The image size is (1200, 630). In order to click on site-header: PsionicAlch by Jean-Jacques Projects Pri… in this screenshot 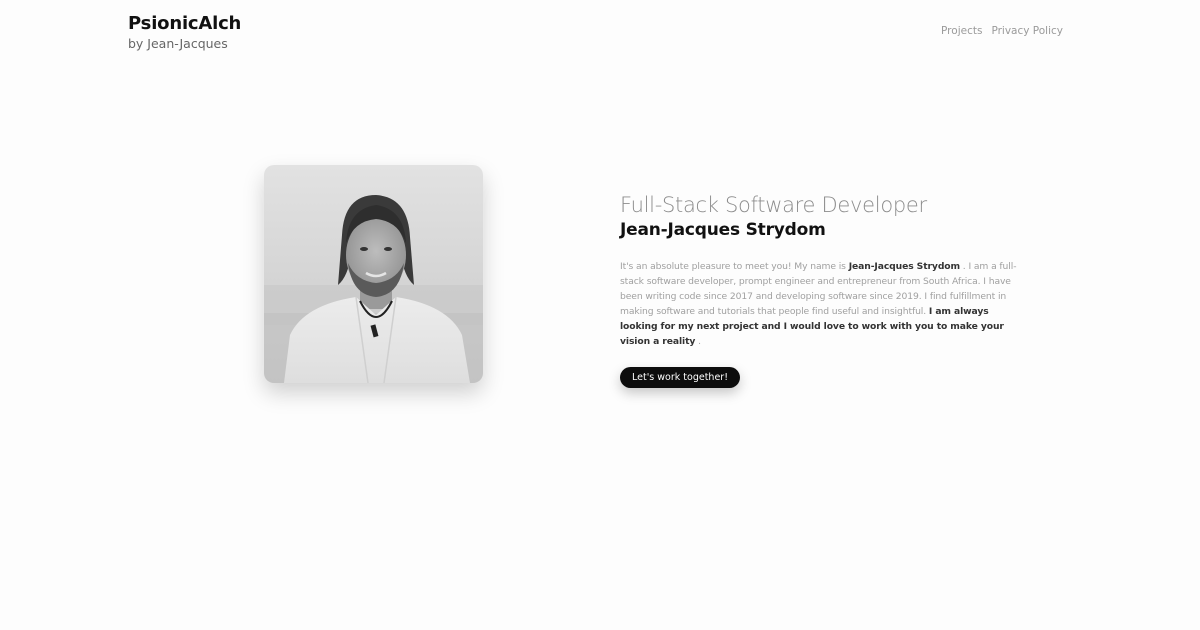, I will do `click(595, 35)`.